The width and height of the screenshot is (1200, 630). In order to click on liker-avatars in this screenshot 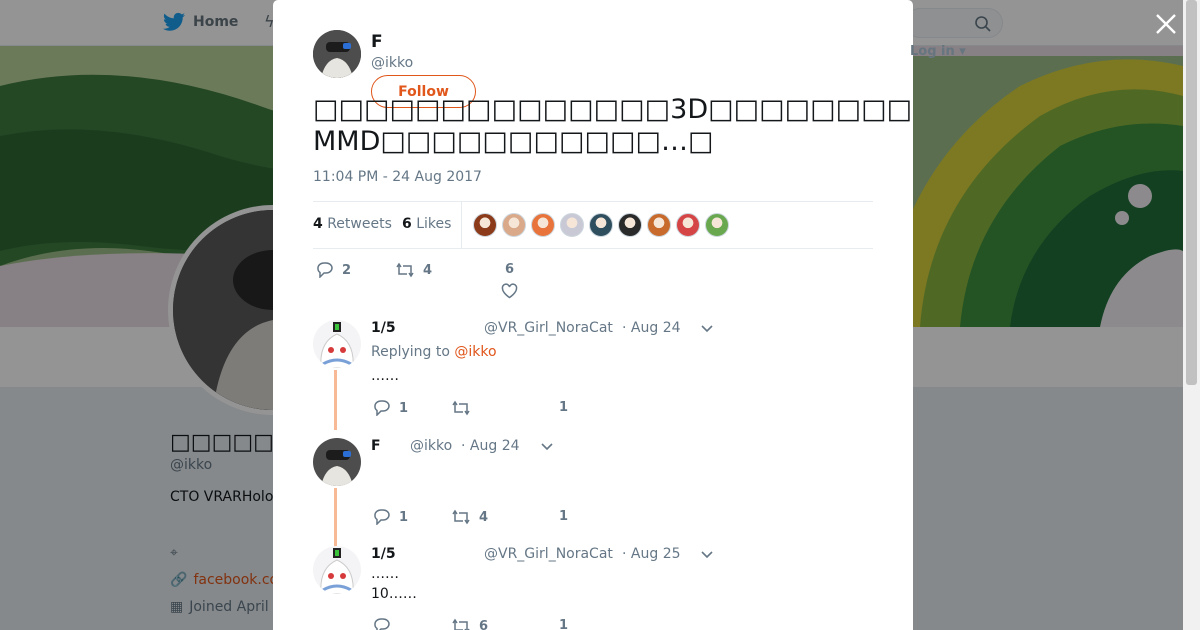, I will do `click(601, 225)`.